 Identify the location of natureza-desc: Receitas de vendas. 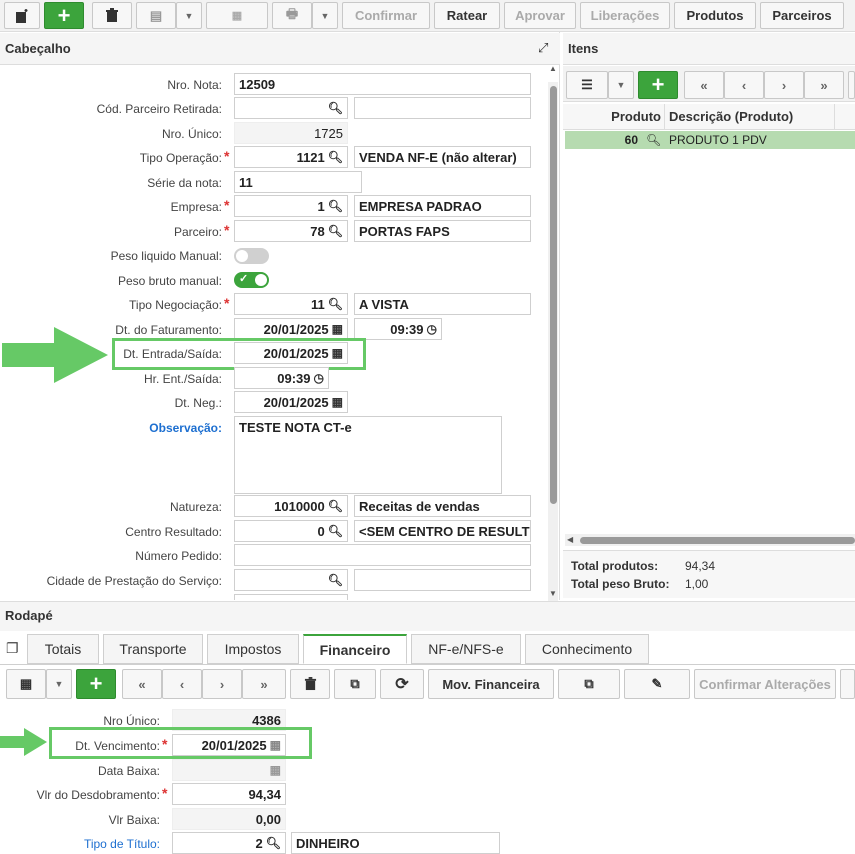
(442, 506).